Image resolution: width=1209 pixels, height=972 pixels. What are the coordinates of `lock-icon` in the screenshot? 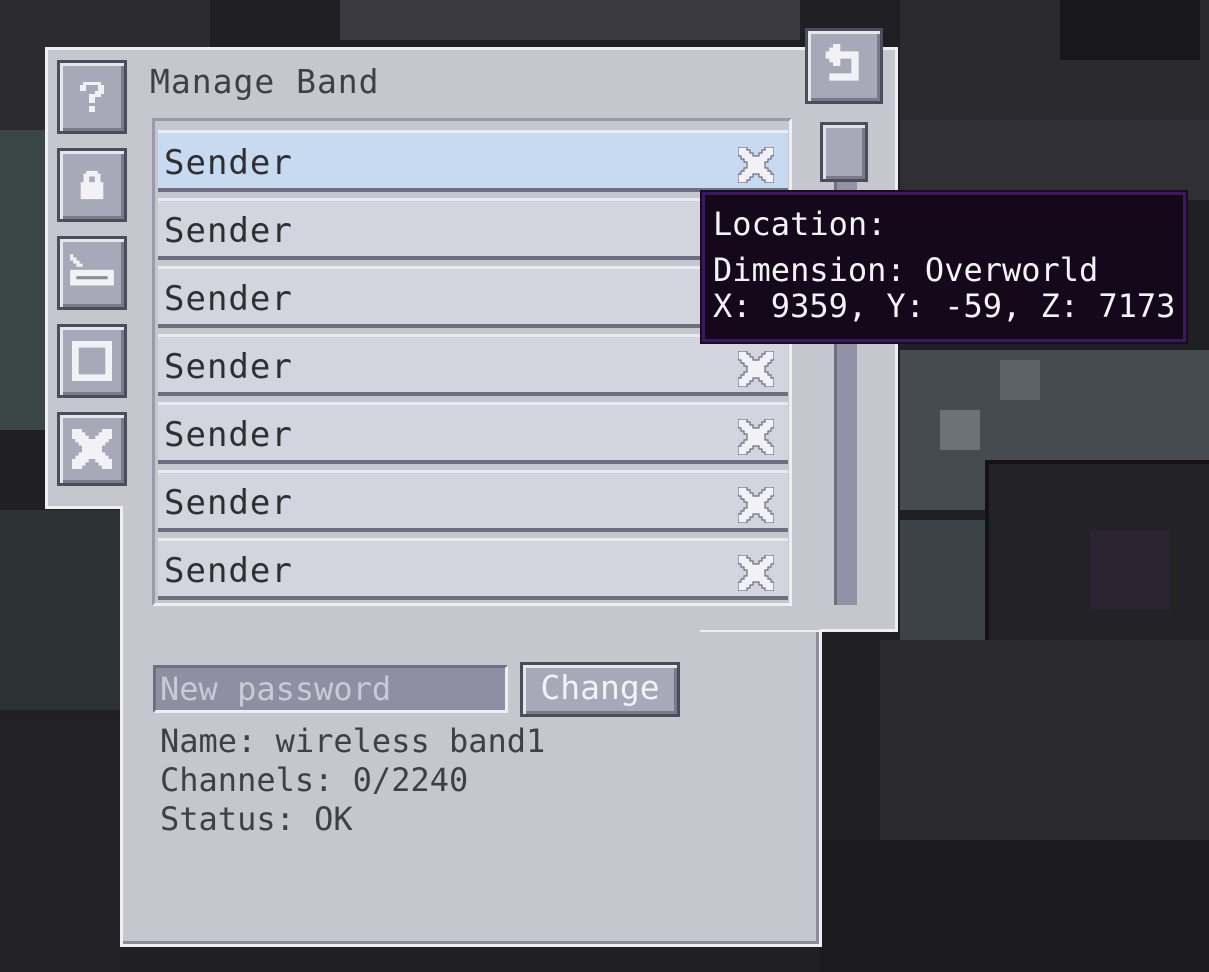 It's located at (92, 185).